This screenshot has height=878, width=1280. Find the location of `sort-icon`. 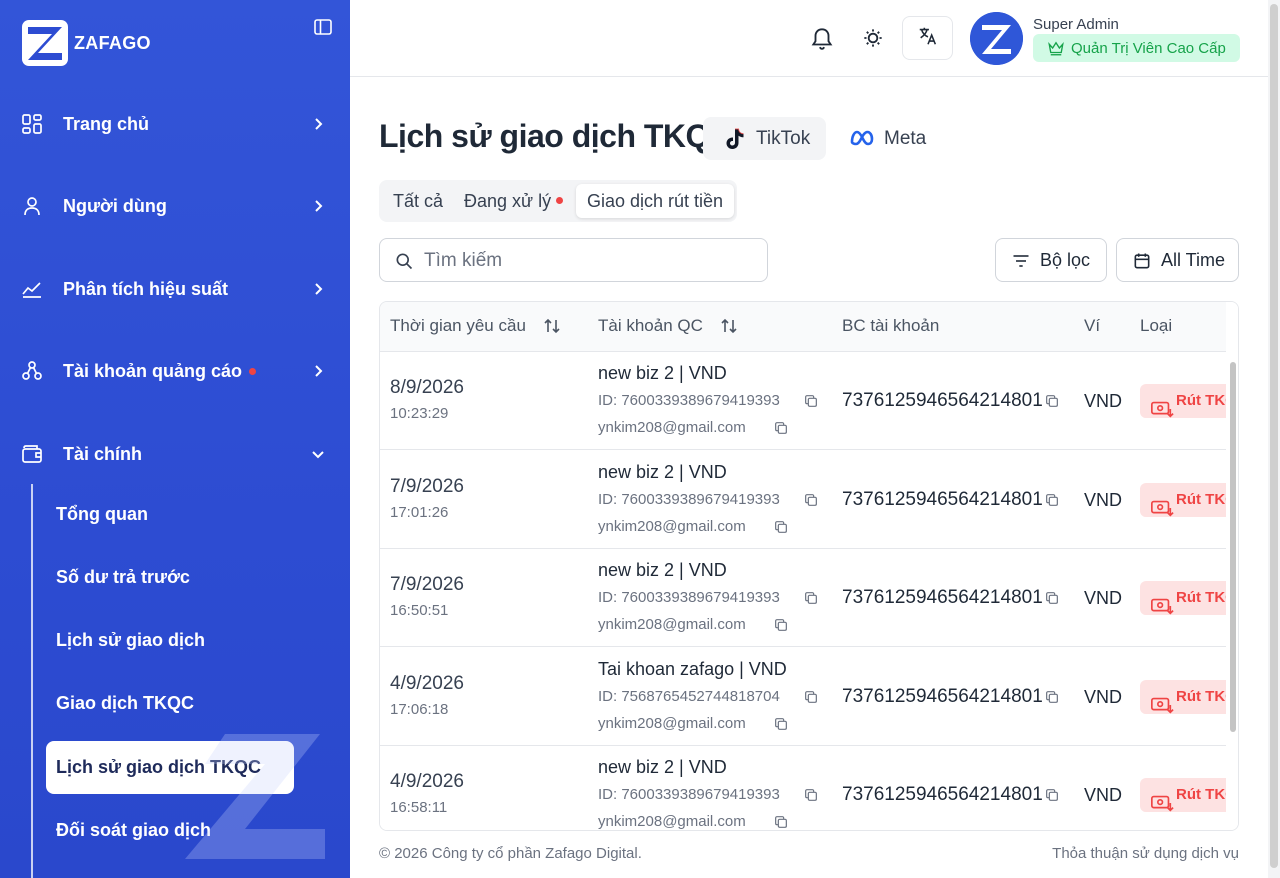

sort-icon is located at coordinates (552, 326).